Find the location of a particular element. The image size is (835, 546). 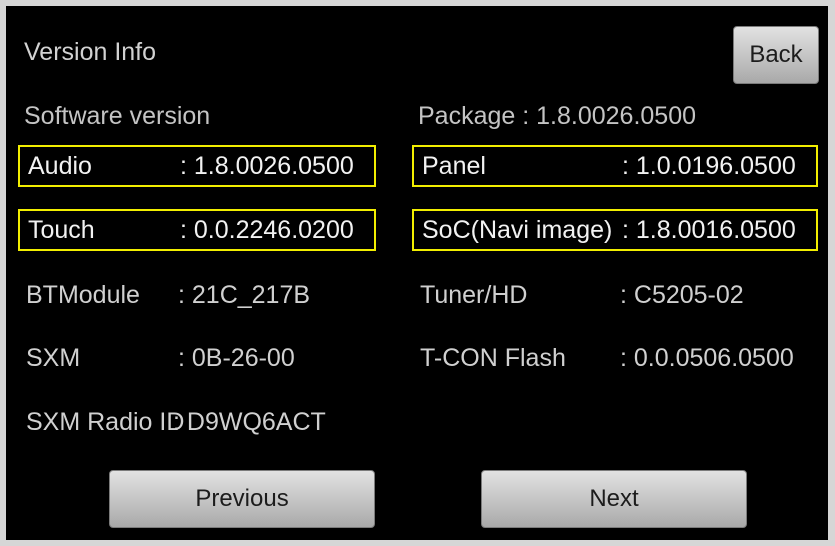

version-value: : 21C_217B is located at coordinates (244, 295).